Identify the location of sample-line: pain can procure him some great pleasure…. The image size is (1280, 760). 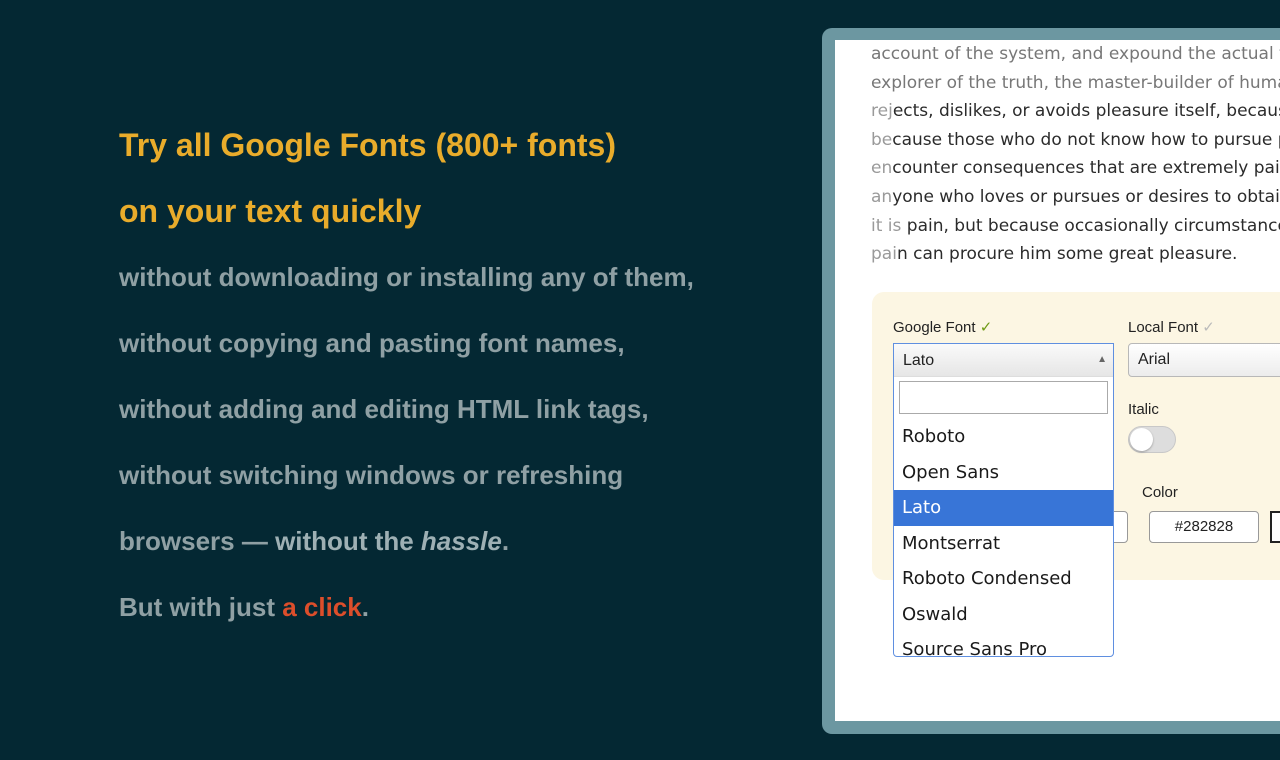
(1075, 254).